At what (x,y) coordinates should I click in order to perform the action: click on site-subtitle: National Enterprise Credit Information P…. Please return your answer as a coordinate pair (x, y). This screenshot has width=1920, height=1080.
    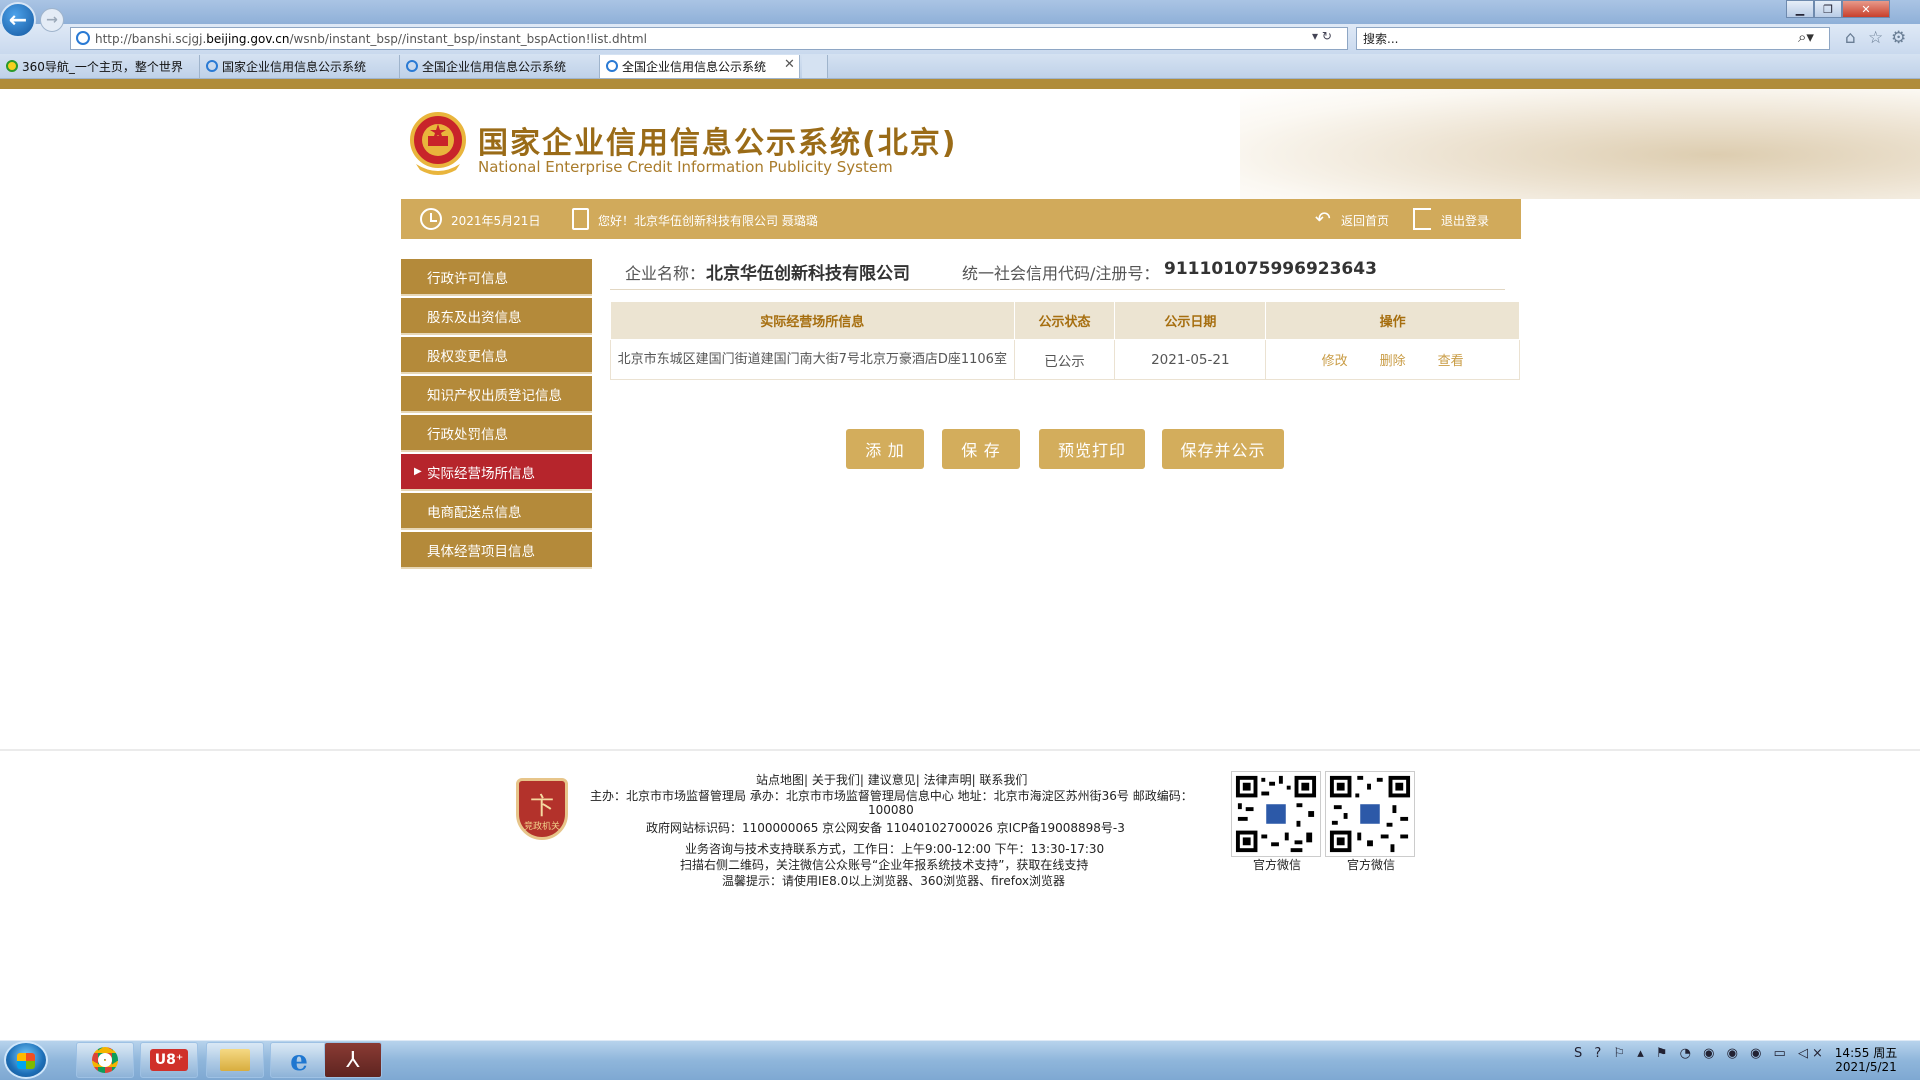
    Looking at the image, I should click on (685, 167).